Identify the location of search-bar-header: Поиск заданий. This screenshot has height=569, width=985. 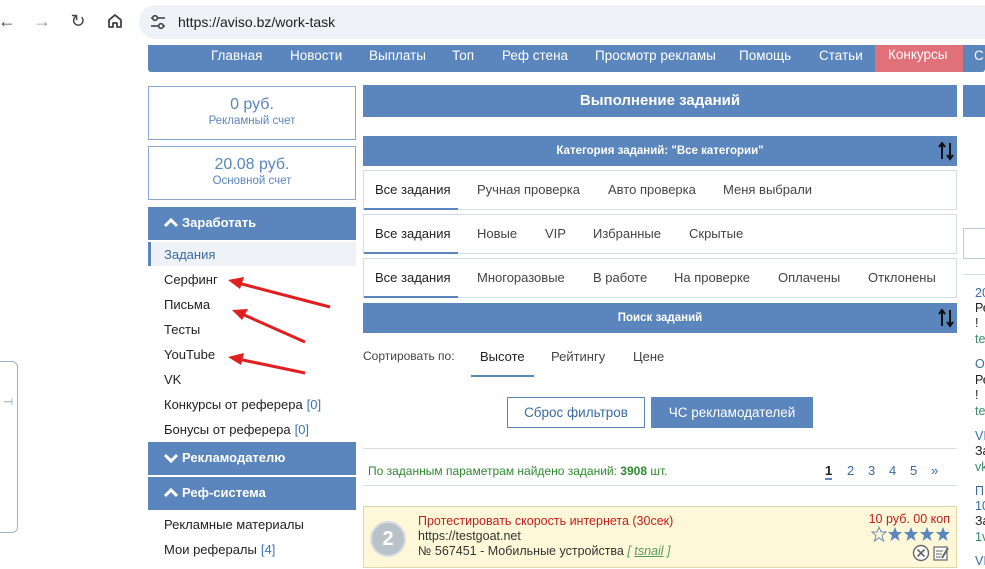
(660, 318).